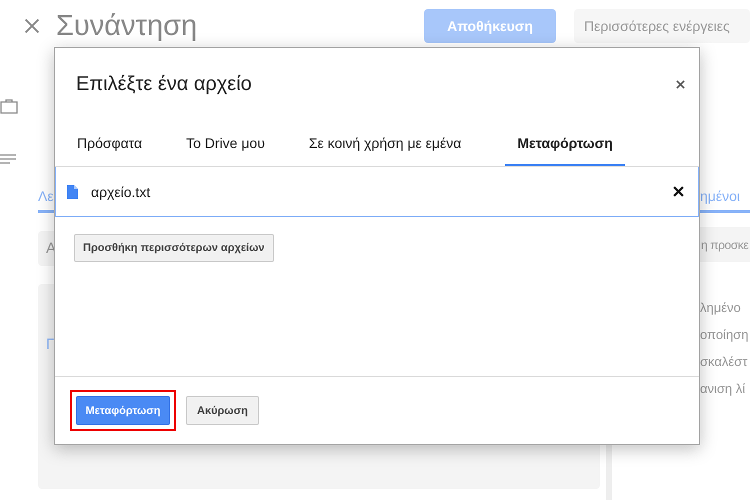  What do you see at coordinates (385, 145) in the screenshot?
I see `picker-tab: Σε κοινή χρήση με εμένα` at bounding box center [385, 145].